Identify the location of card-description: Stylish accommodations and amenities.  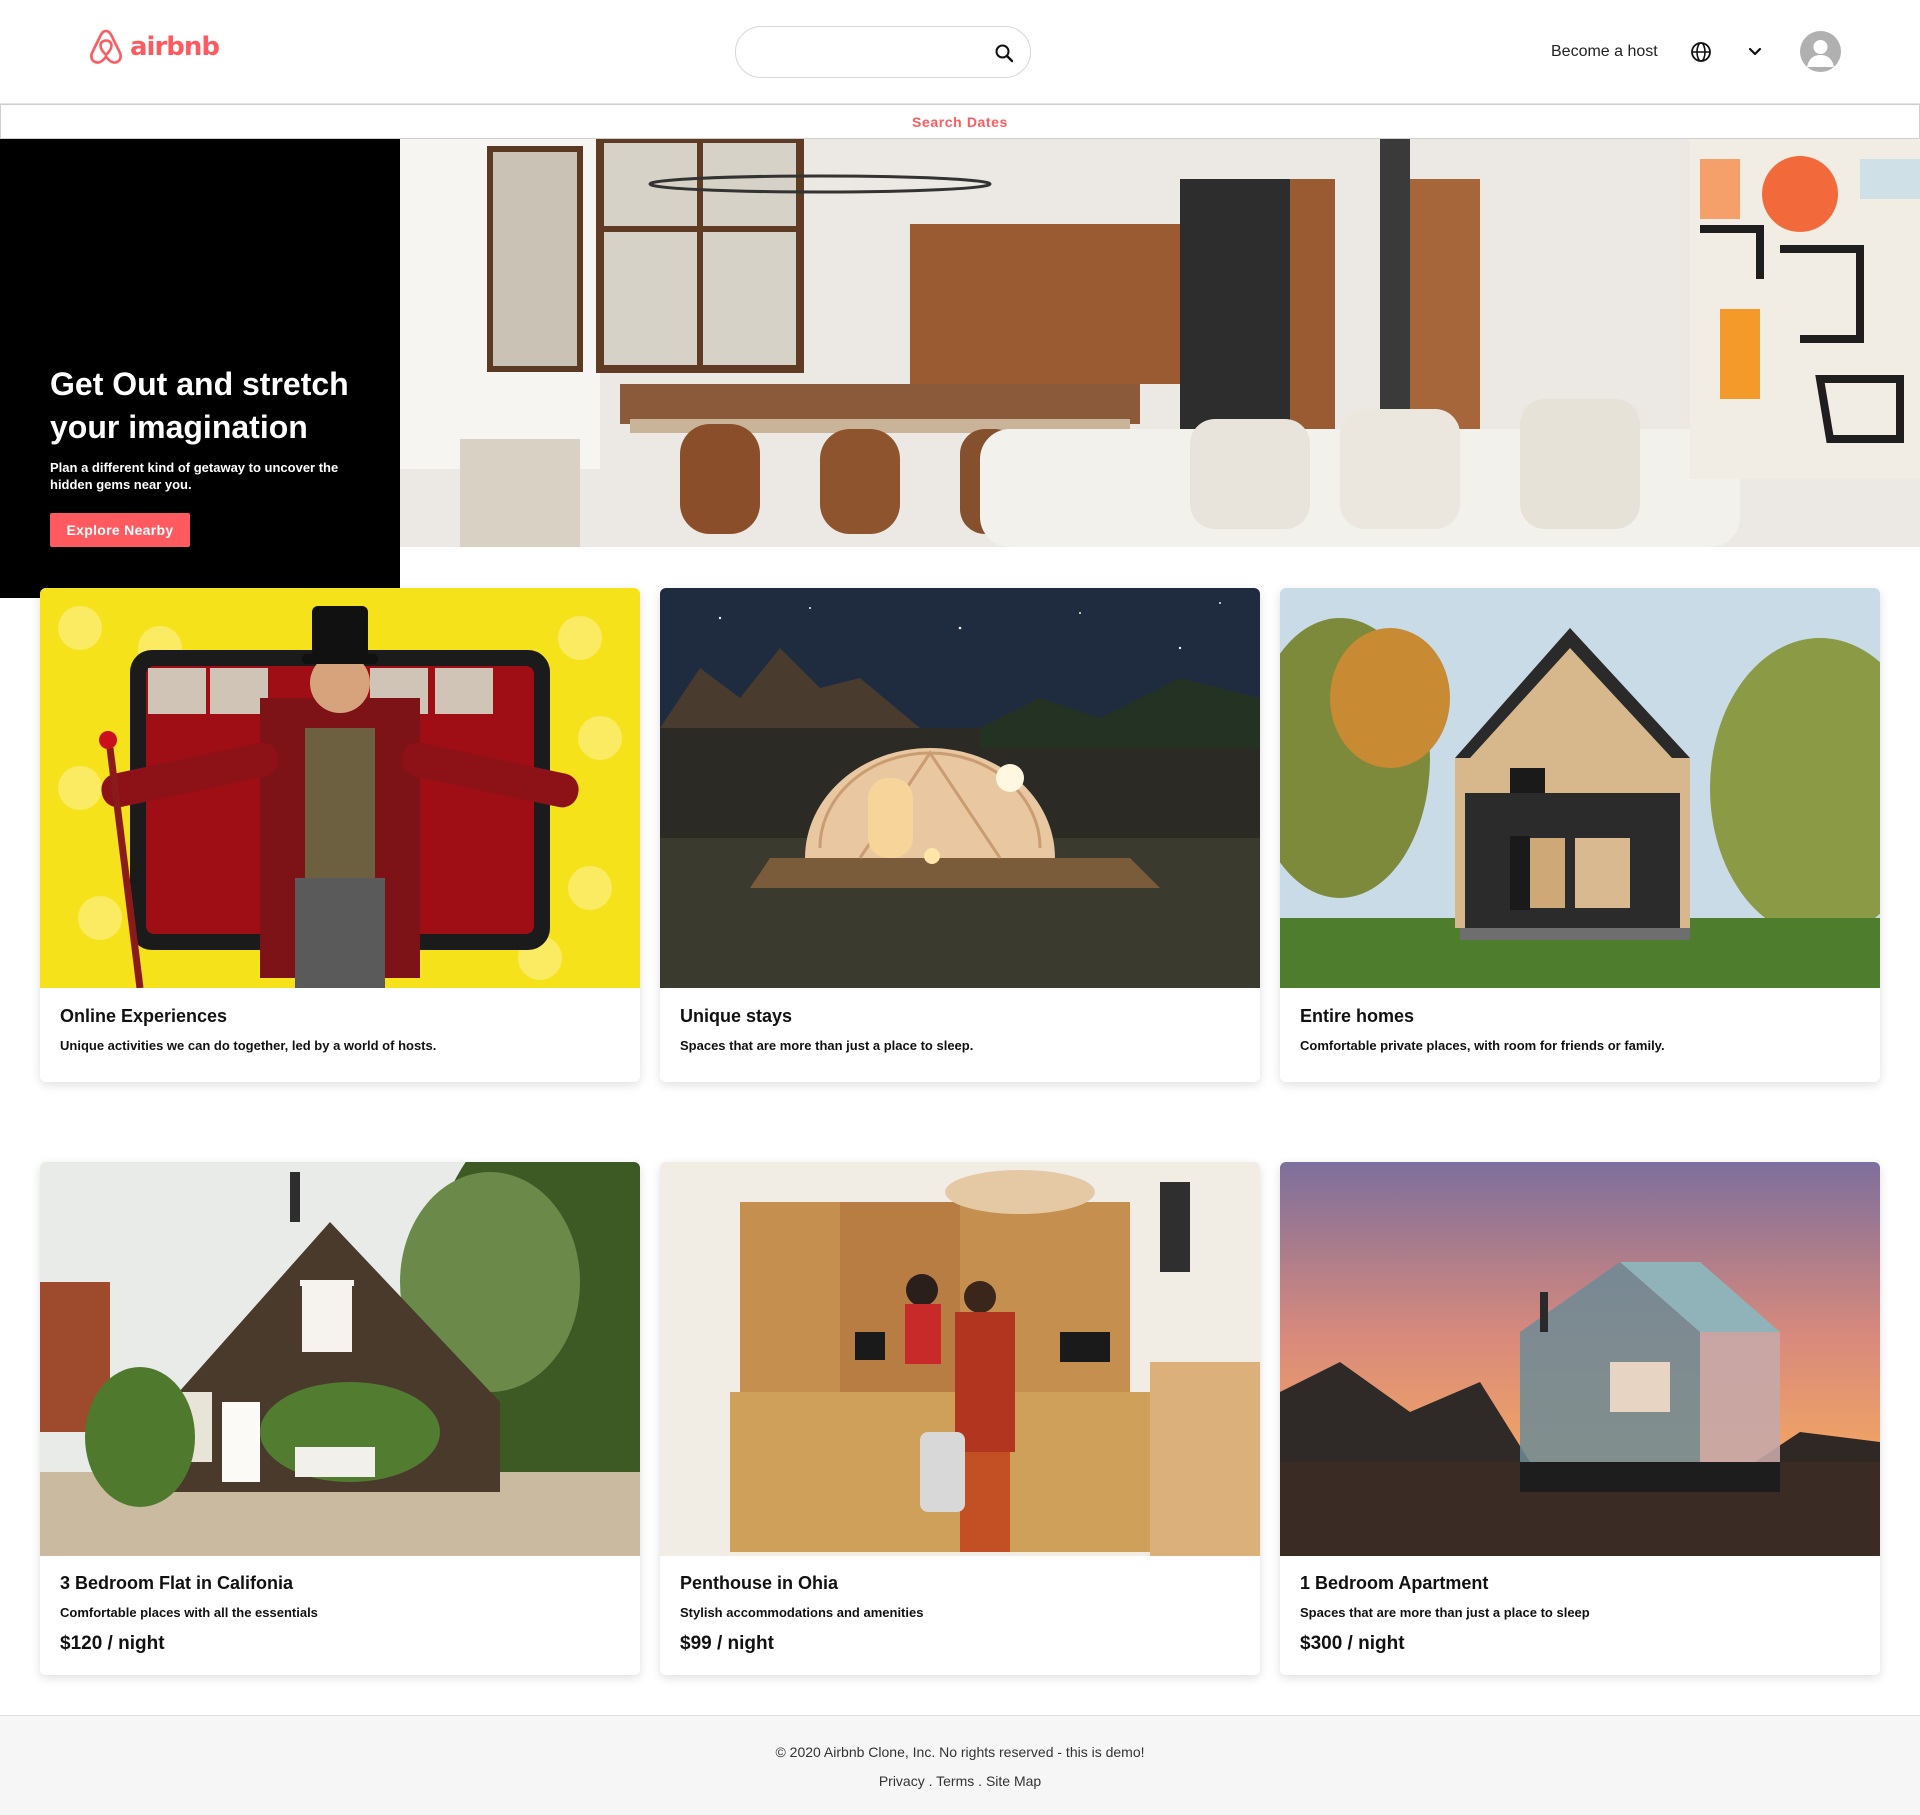
(802, 1612).